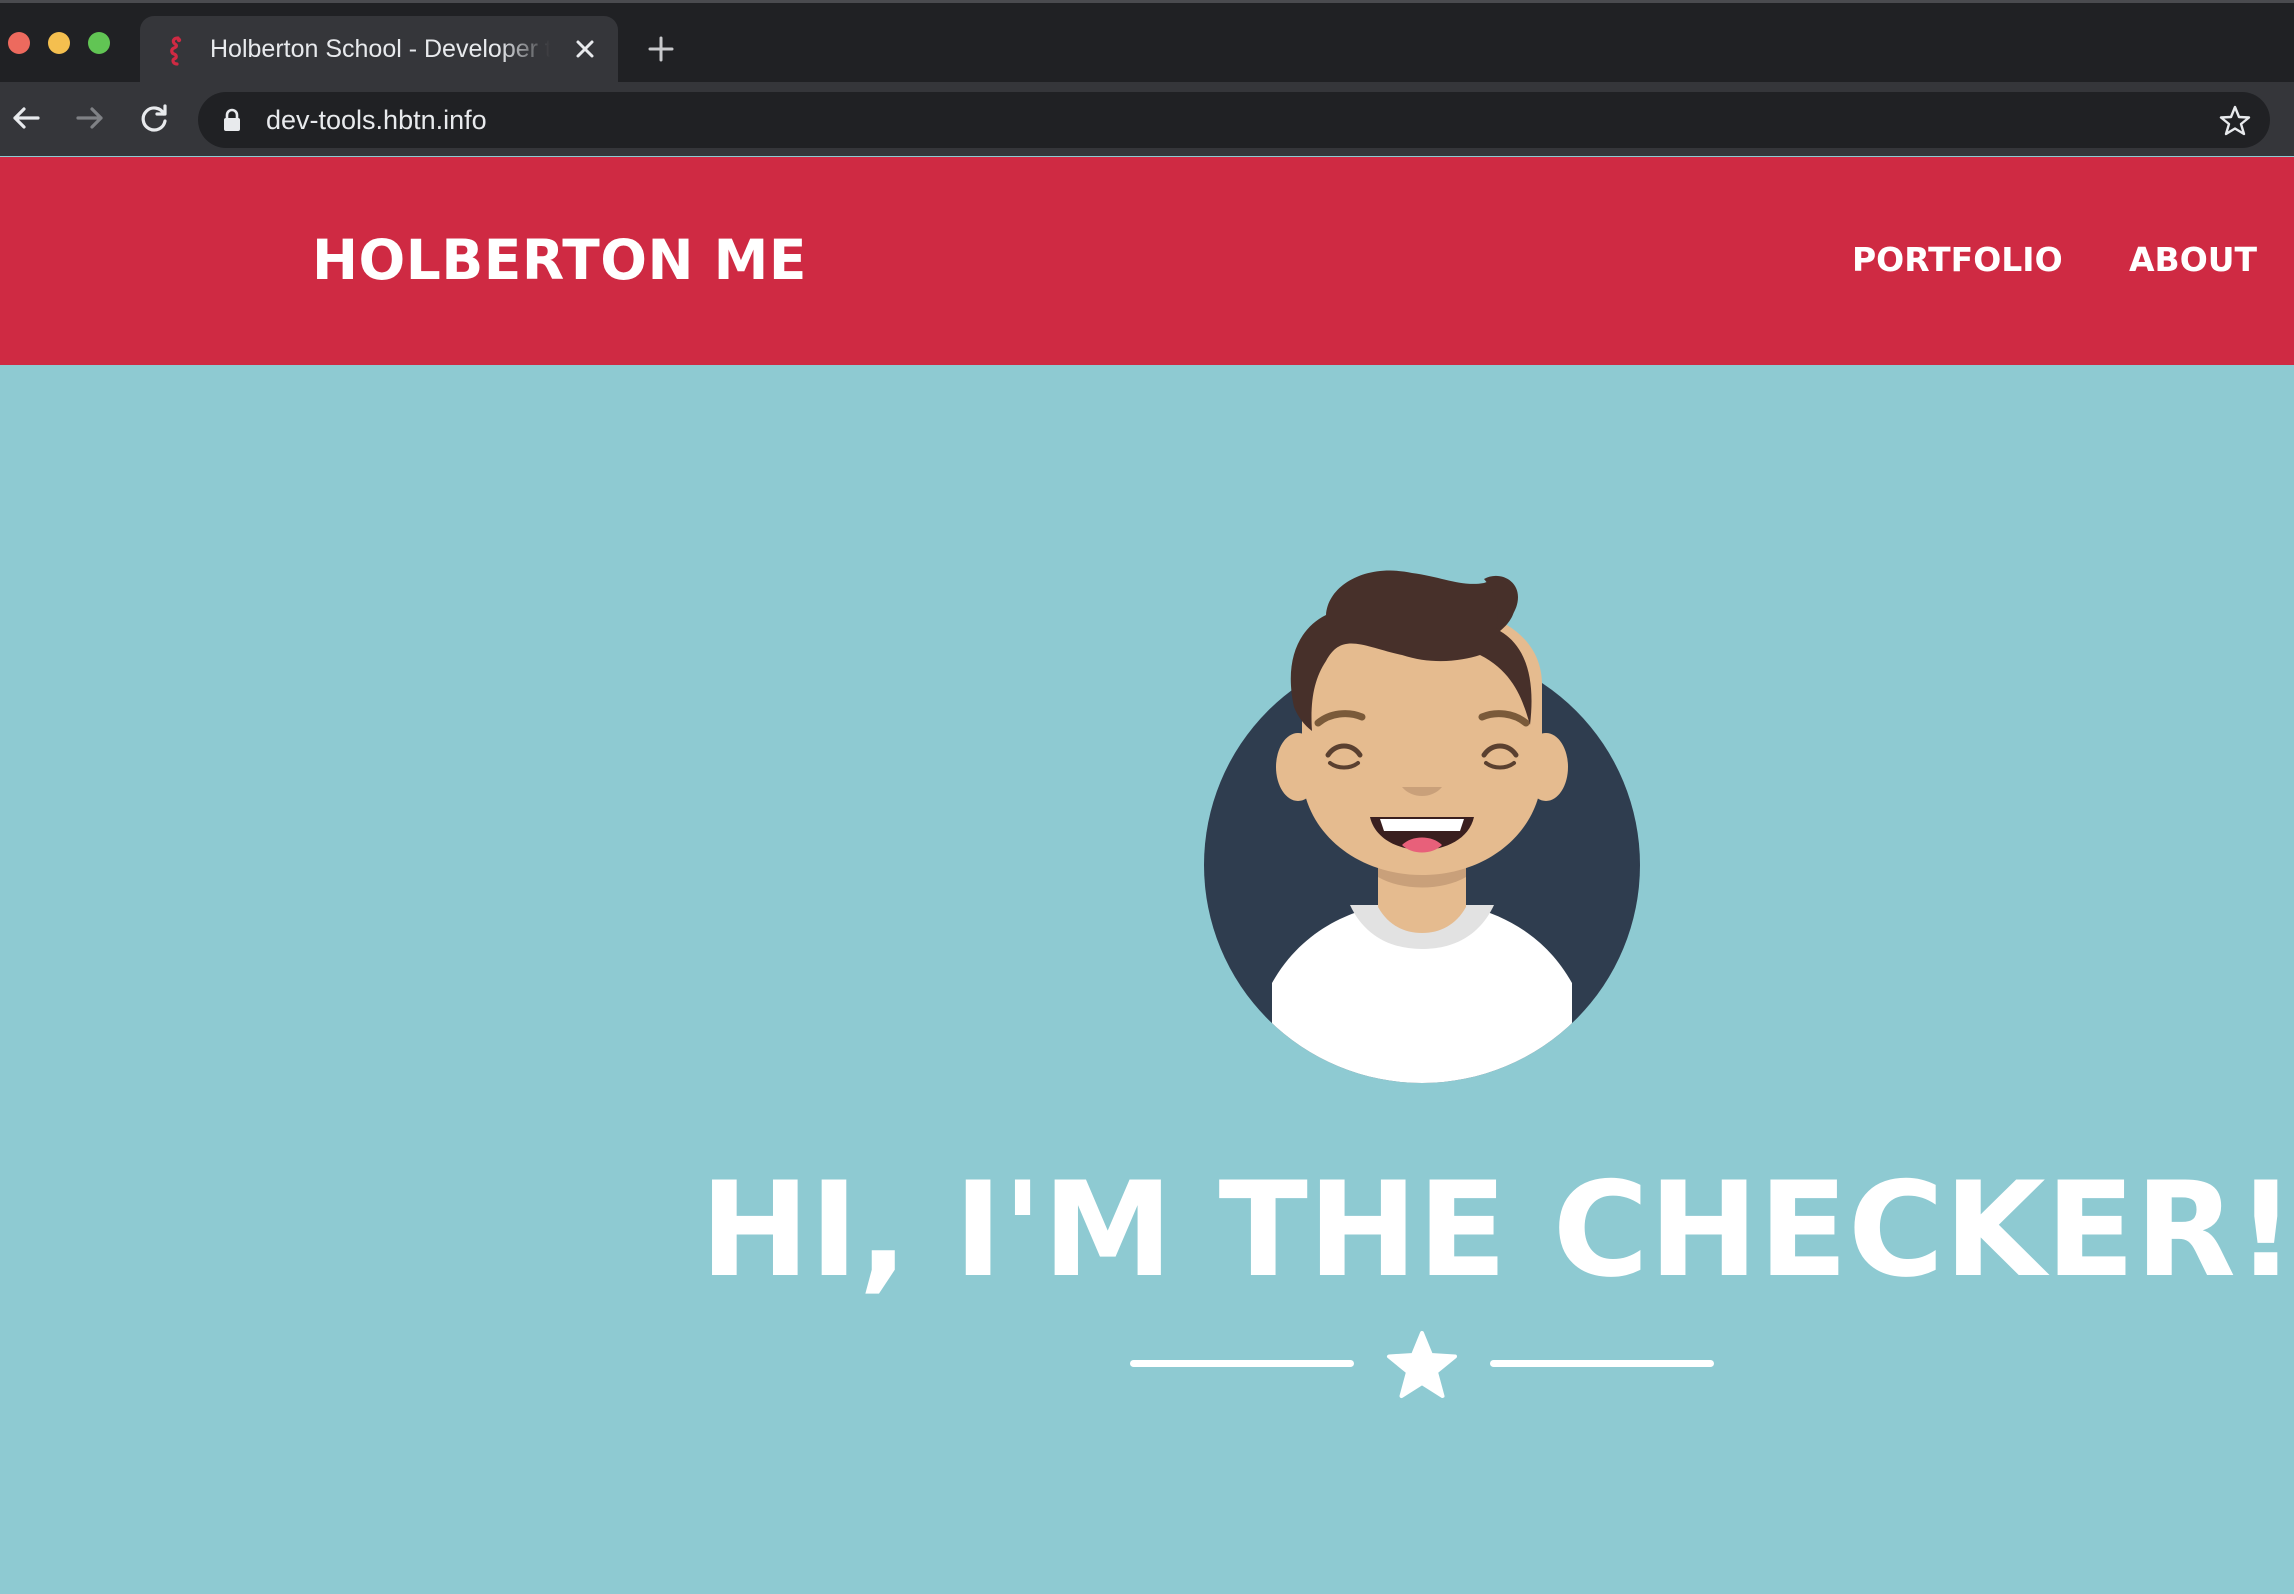 Image resolution: width=2294 pixels, height=1594 pixels. What do you see at coordinates (376, 120) in the screenshot?
I see `url-text: dev-tools.hbtn.info` at bounding box center [376, 120].